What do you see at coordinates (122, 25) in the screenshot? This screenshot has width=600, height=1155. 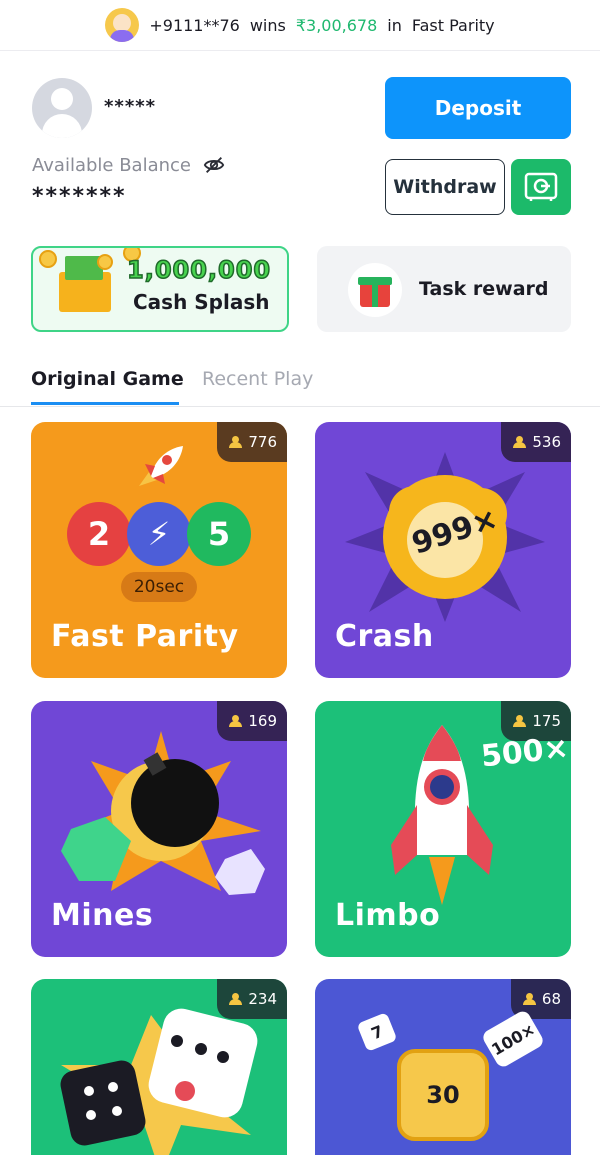 I see `winner-avatar` at bounding box center [122, 25].